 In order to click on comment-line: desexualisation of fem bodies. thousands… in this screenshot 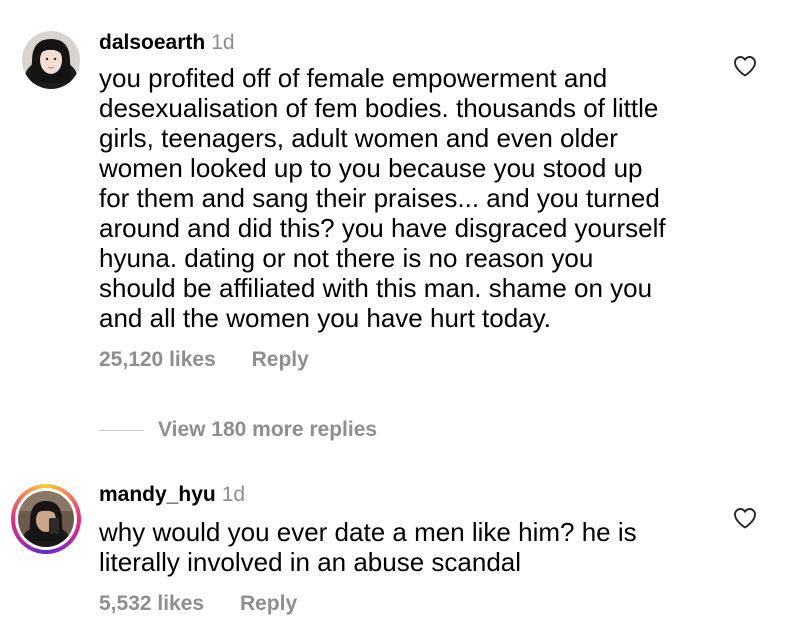, I will do `click(379, 108)`.